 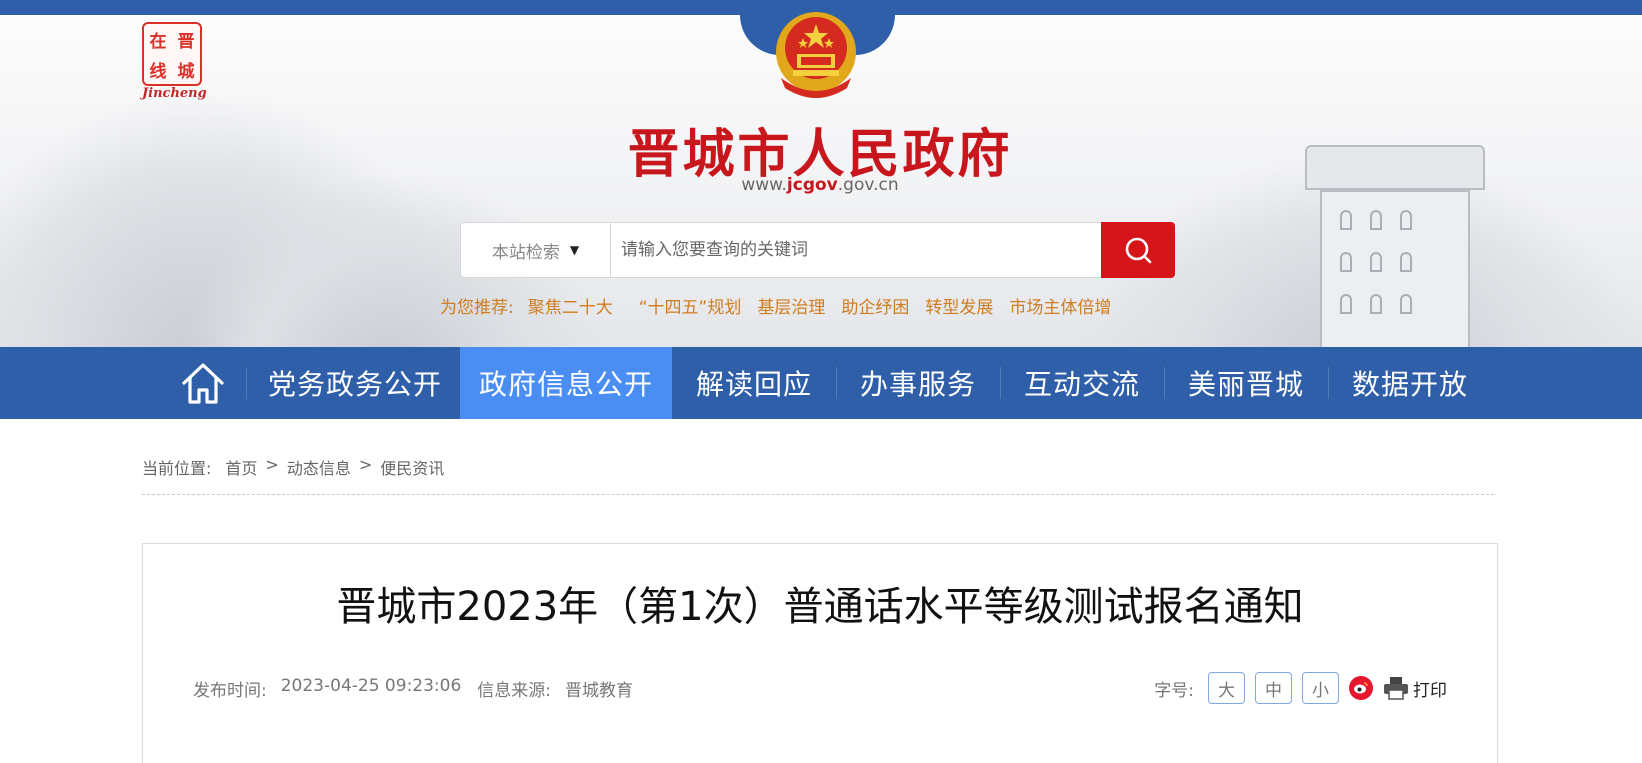 What do you see at coordinates (570, 305) in the screenshot?
I see `recommend-link: 聚焦二十大` at bounding box center [570, 305].